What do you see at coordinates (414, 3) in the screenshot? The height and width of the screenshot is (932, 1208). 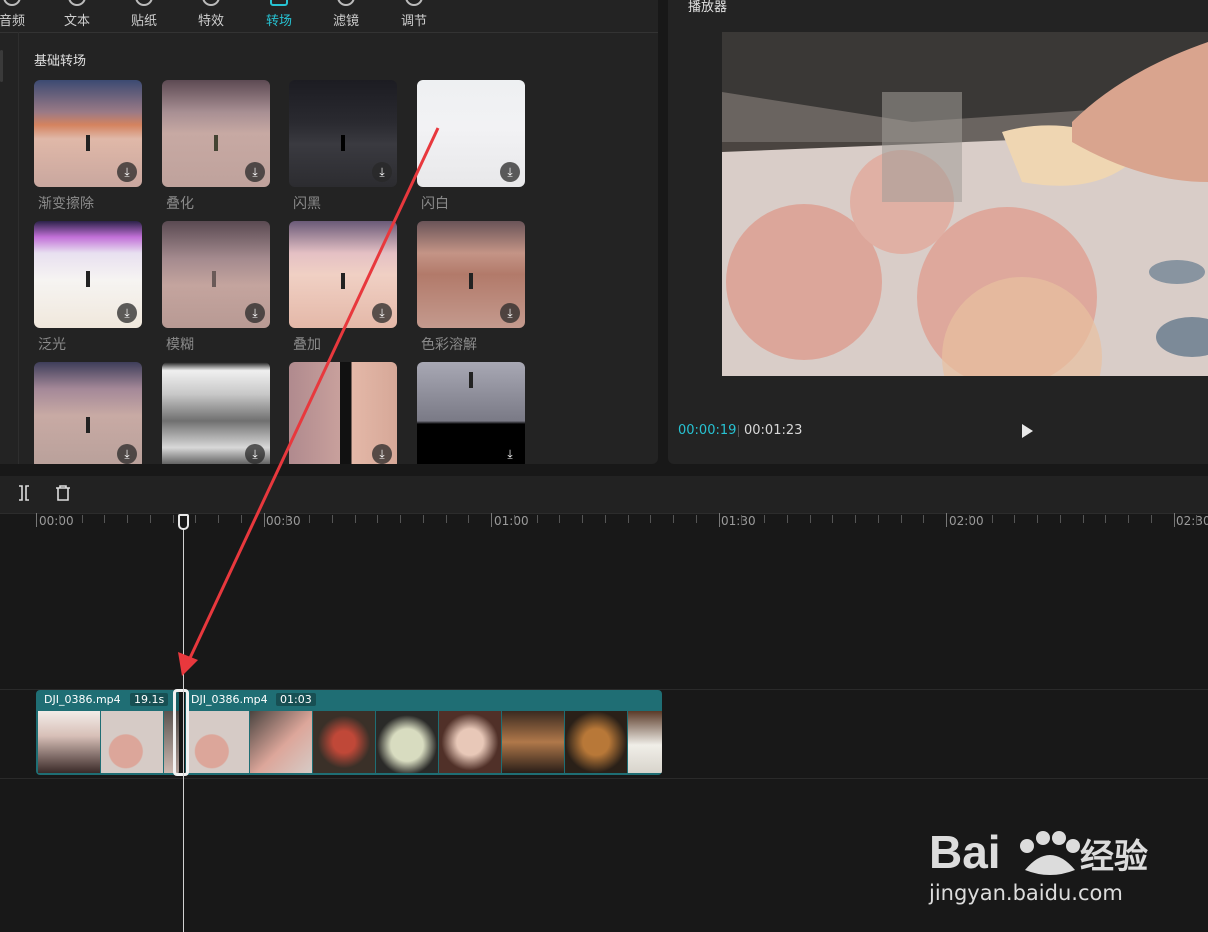 I see `adjust-icon` at bounding box center [414, 3].